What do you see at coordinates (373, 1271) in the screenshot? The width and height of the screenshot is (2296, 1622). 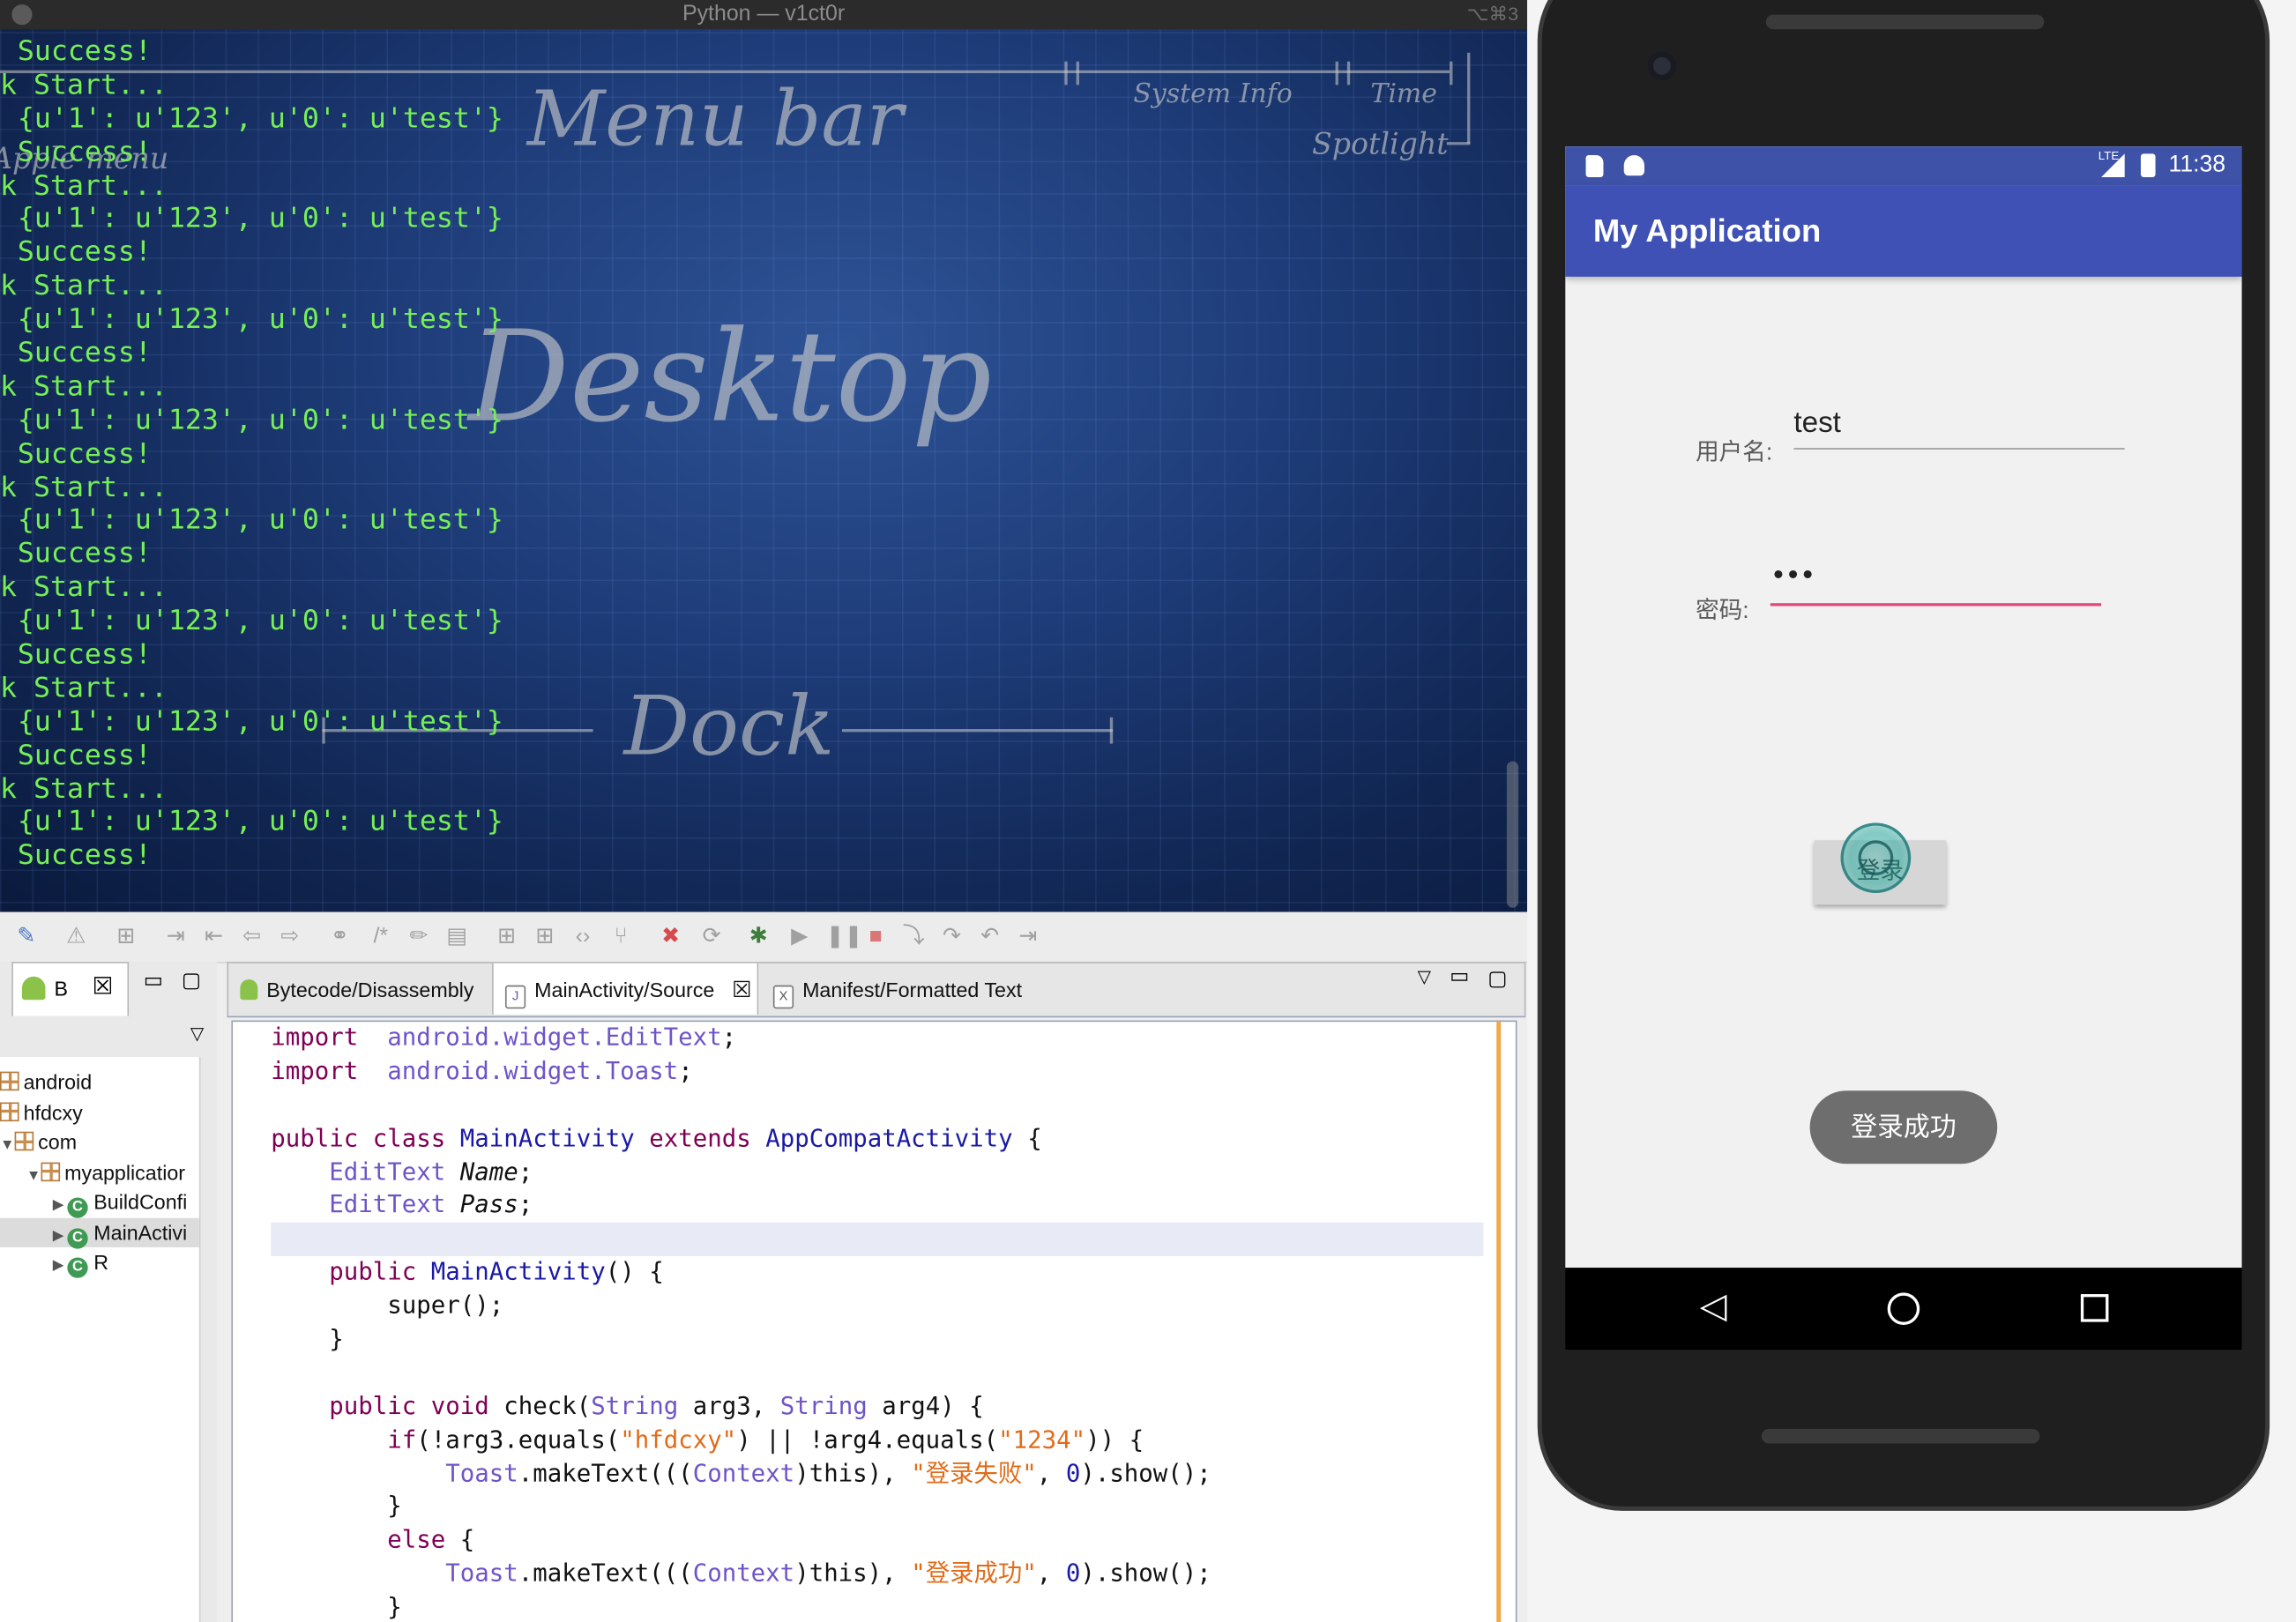 I see `code-token: public` at bounding box center [373, 1271].